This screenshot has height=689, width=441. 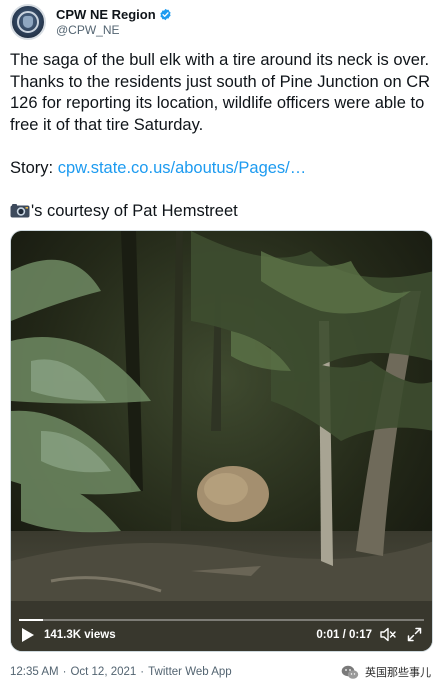 What do you see at coordinates (88, 30) in the screenshot?
I see `handle: @CPW_NE` at bounding box center [88, 30].